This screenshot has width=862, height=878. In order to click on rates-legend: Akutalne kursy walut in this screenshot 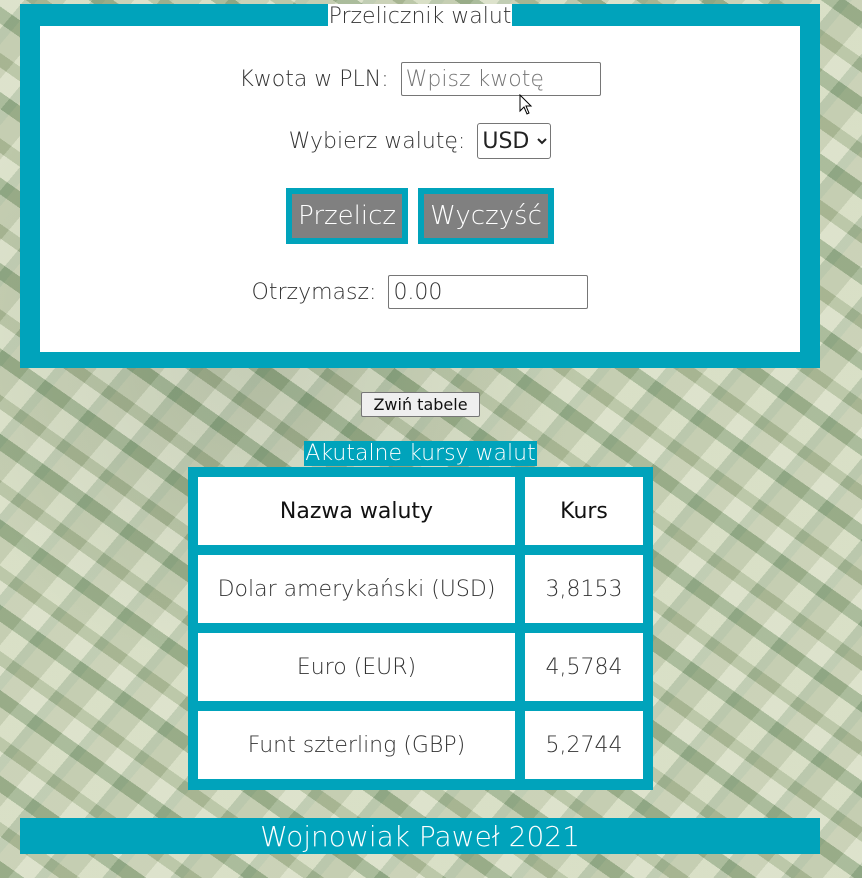, I will do `click(420, 454)`.